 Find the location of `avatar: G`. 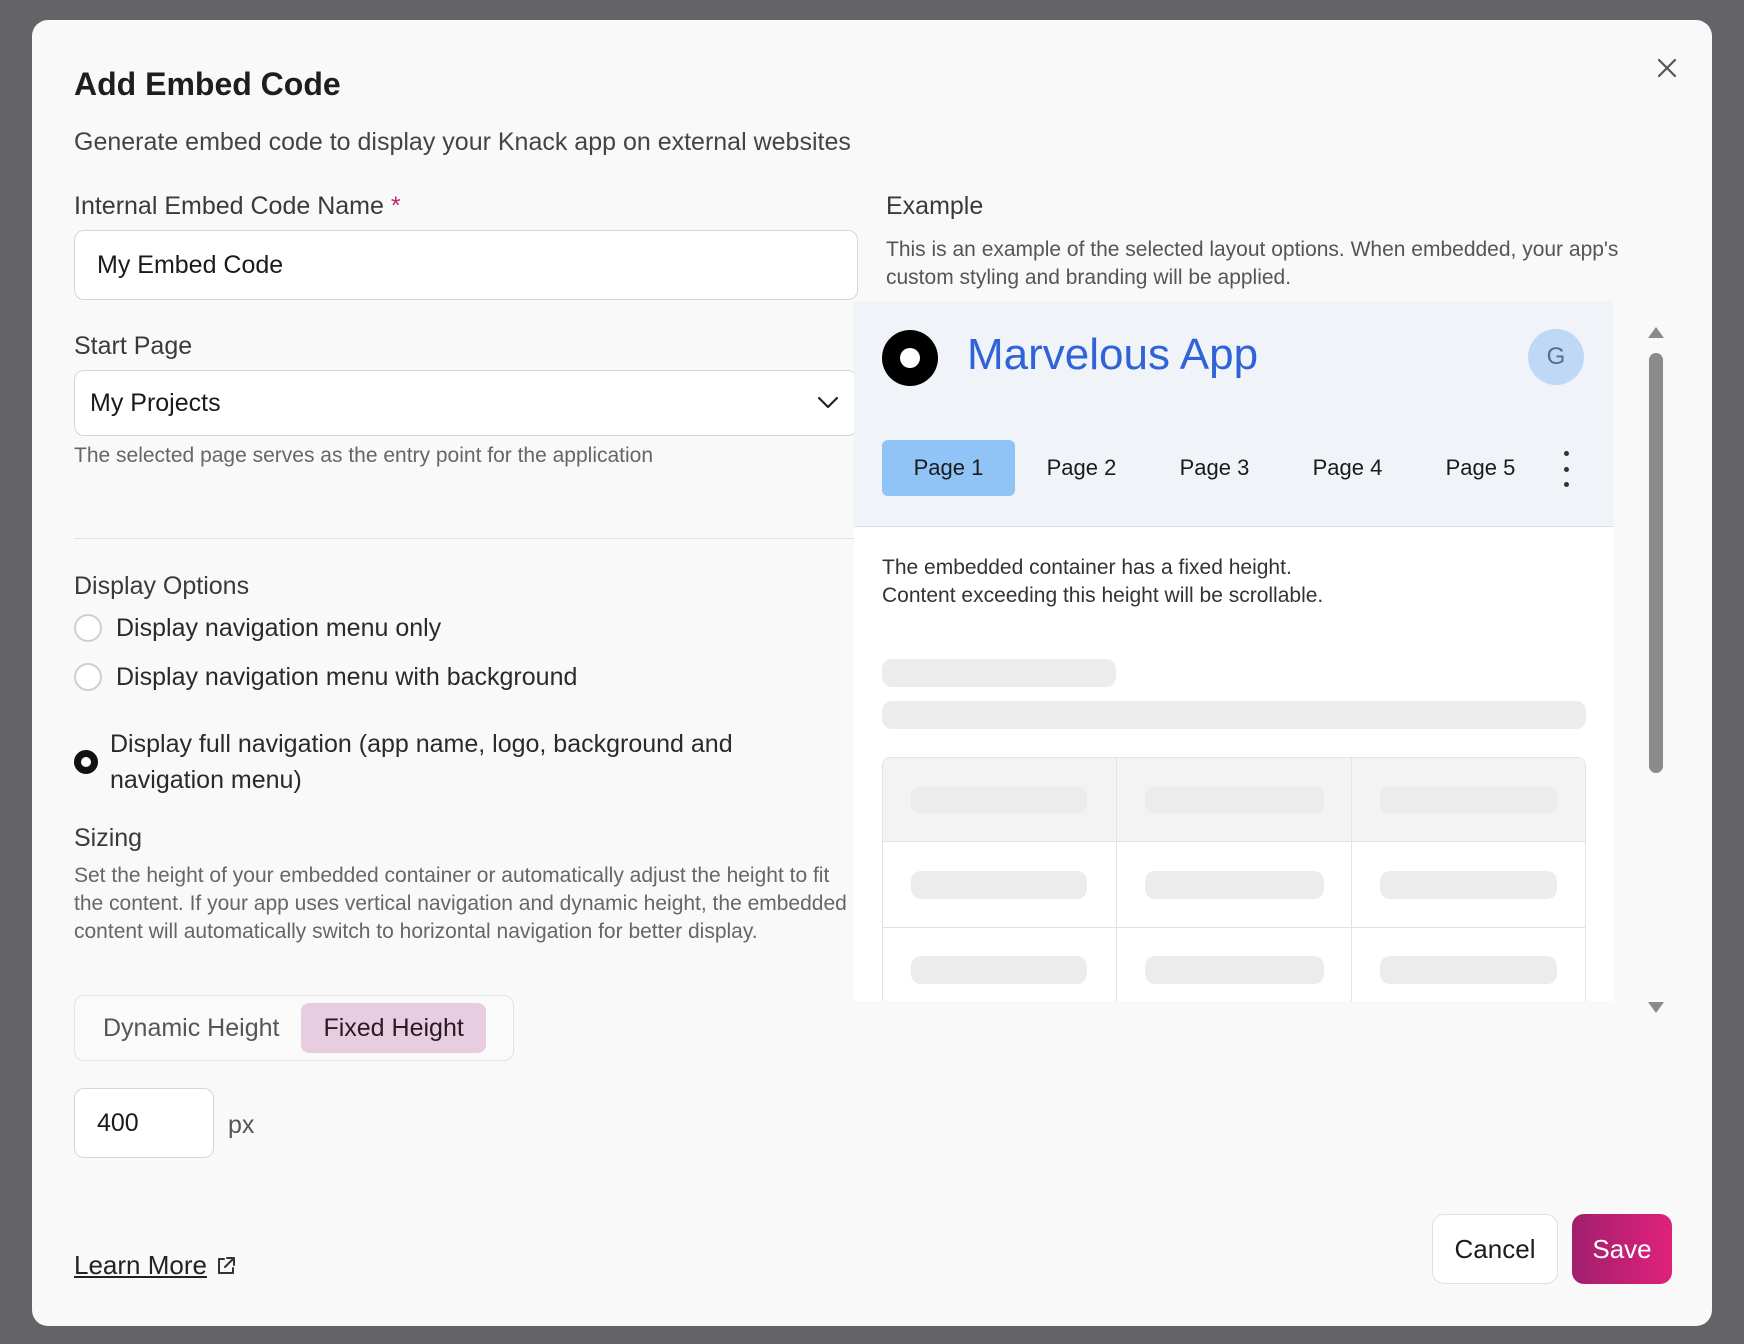

avatar: G is located at coordinates (1556, 357).